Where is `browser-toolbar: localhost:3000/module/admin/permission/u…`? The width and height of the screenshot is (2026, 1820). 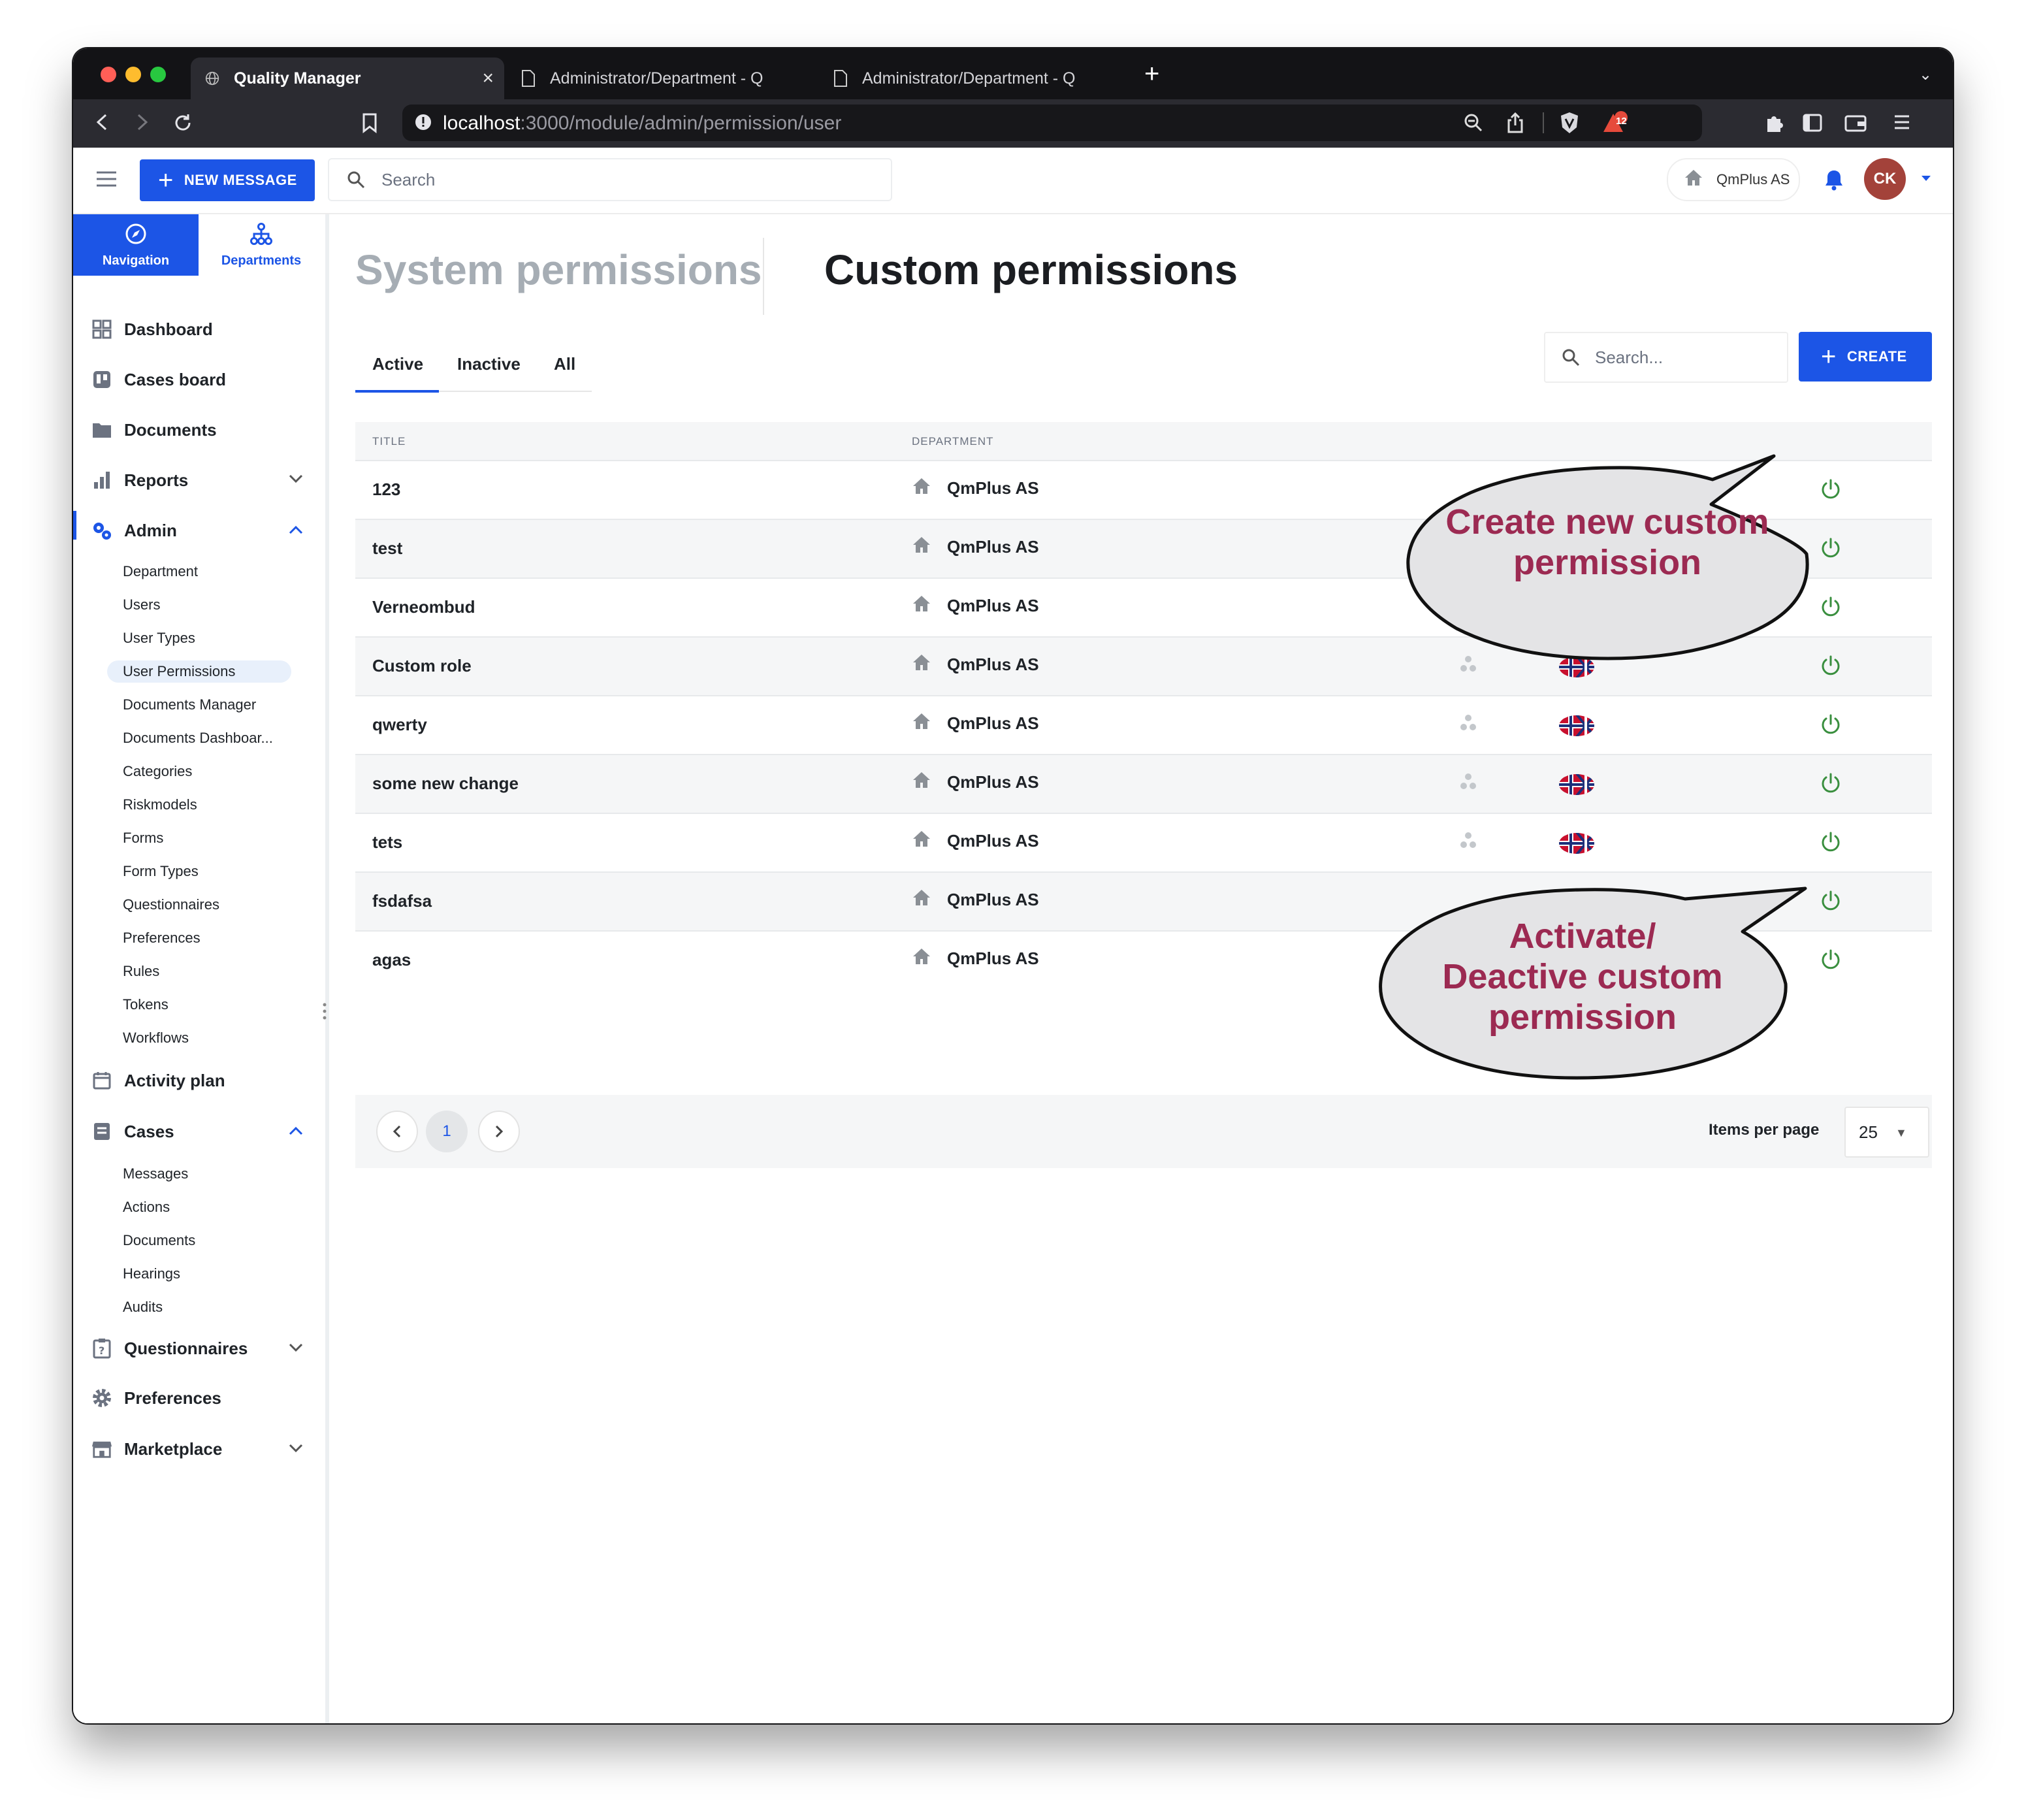
browser-toolbar: localhost:3000/module/admin/permission/u… is located at coordinates (1013, 123).